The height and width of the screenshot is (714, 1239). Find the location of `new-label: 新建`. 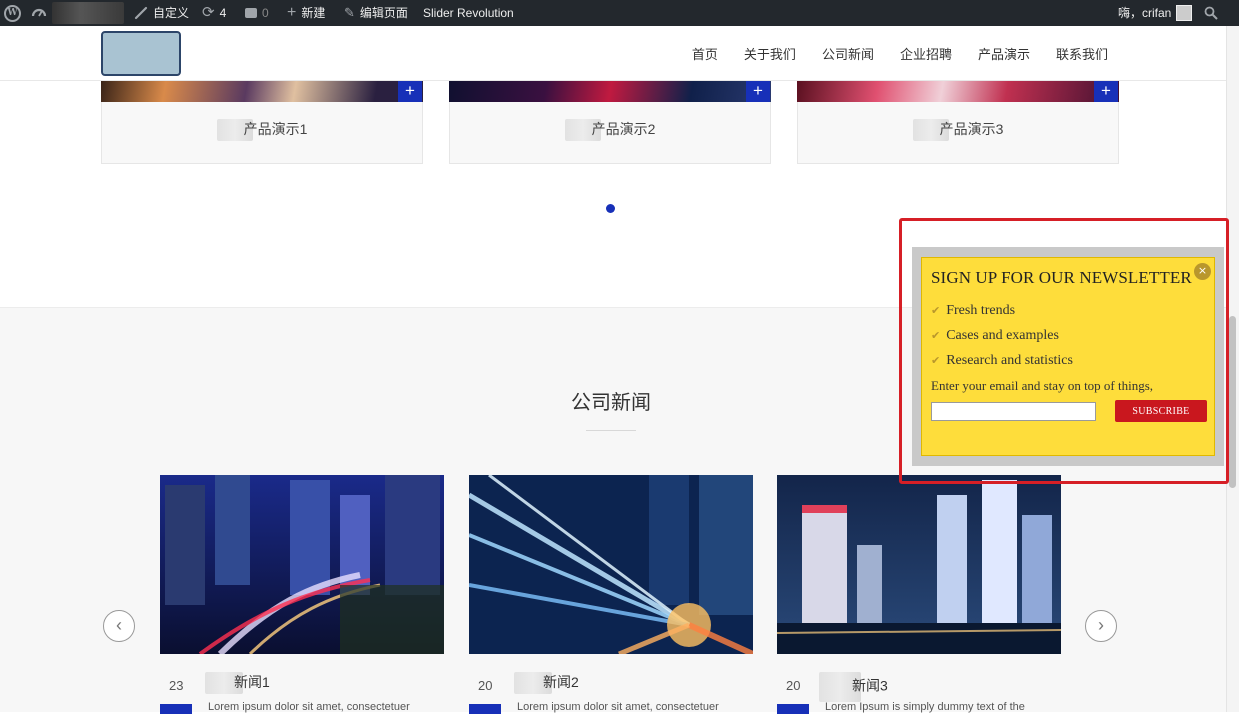

new-label: 新建 is located at coordinates (313, 13).